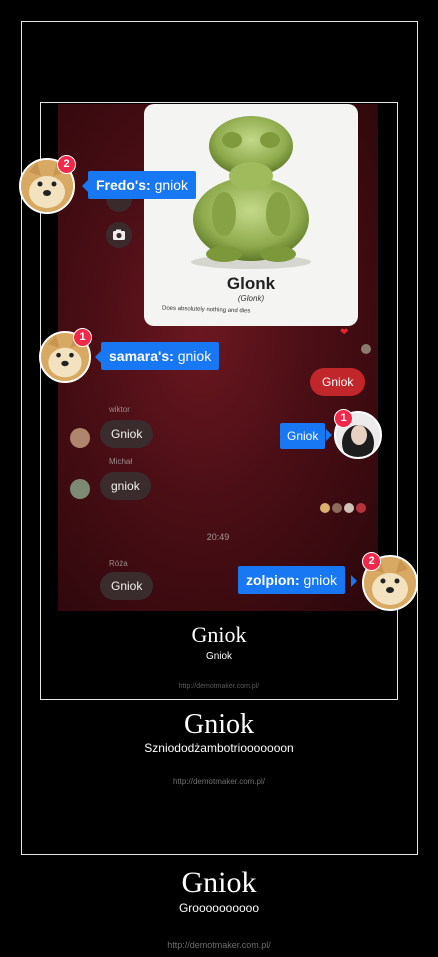 The image size is (438, 957). What do you see at coordinates (160, 356) in the screenshot?
I see `notification-label-samara: samara's: gniok` at bounding box center [160, 356].